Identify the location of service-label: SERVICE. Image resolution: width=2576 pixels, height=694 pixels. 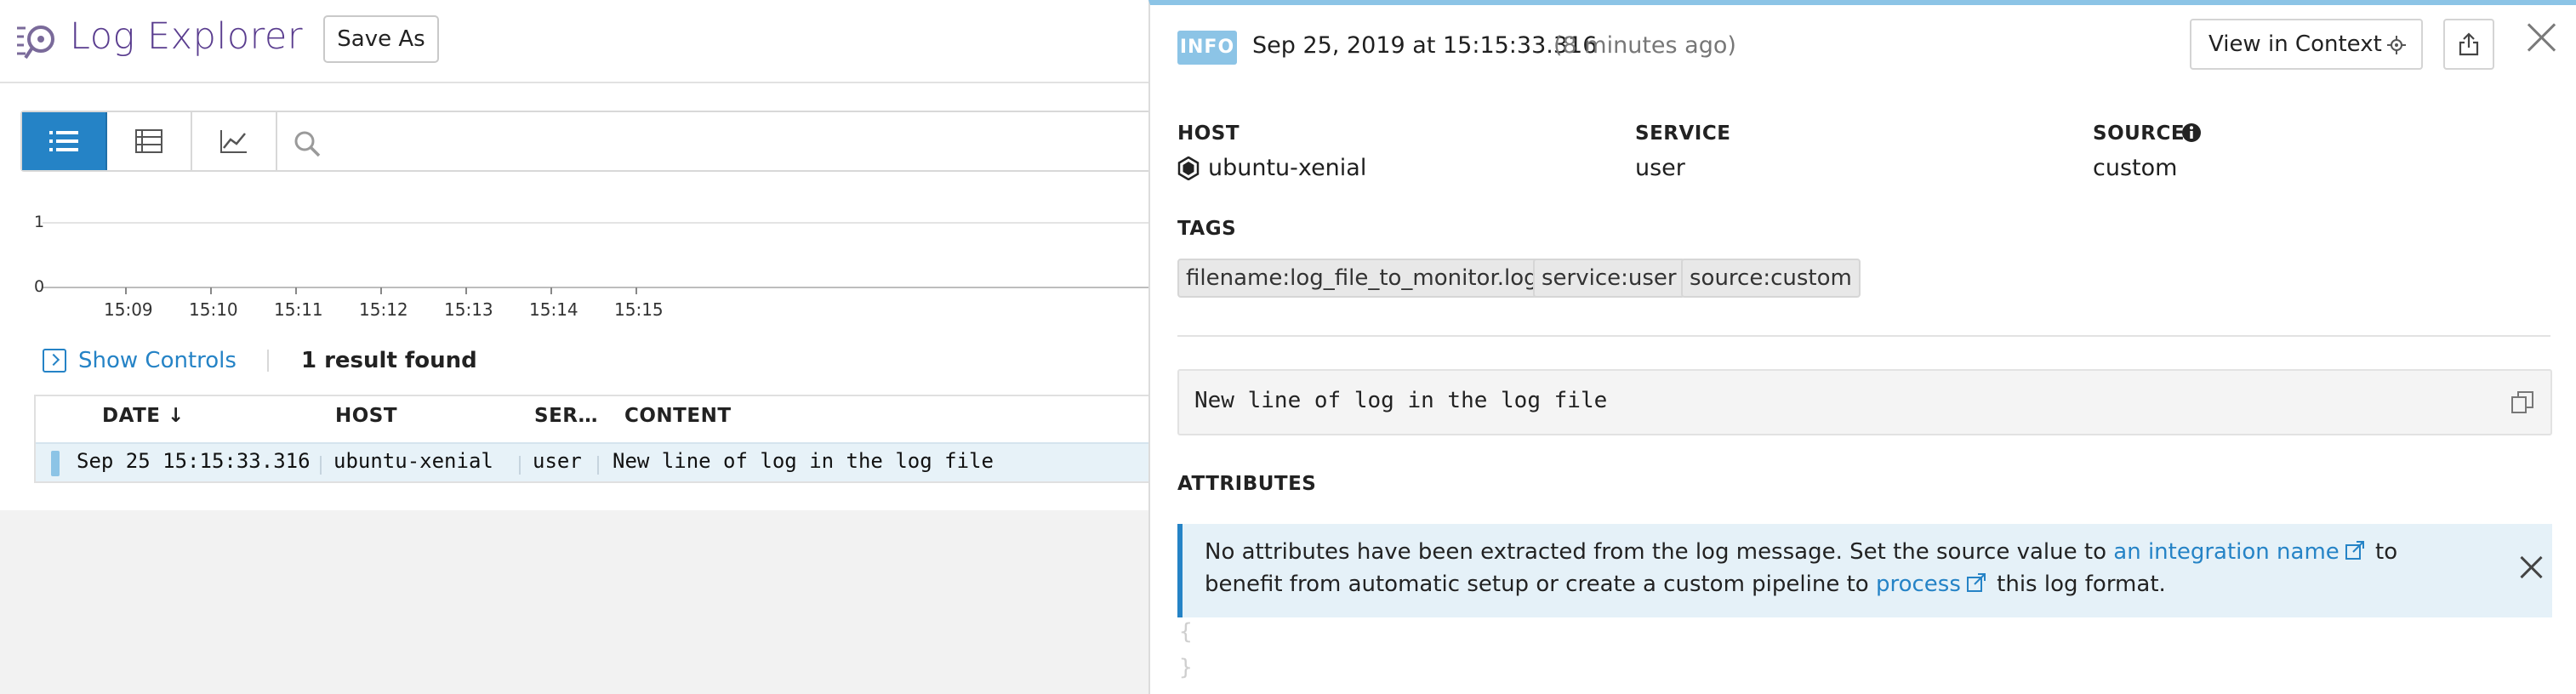
(1683, 133).